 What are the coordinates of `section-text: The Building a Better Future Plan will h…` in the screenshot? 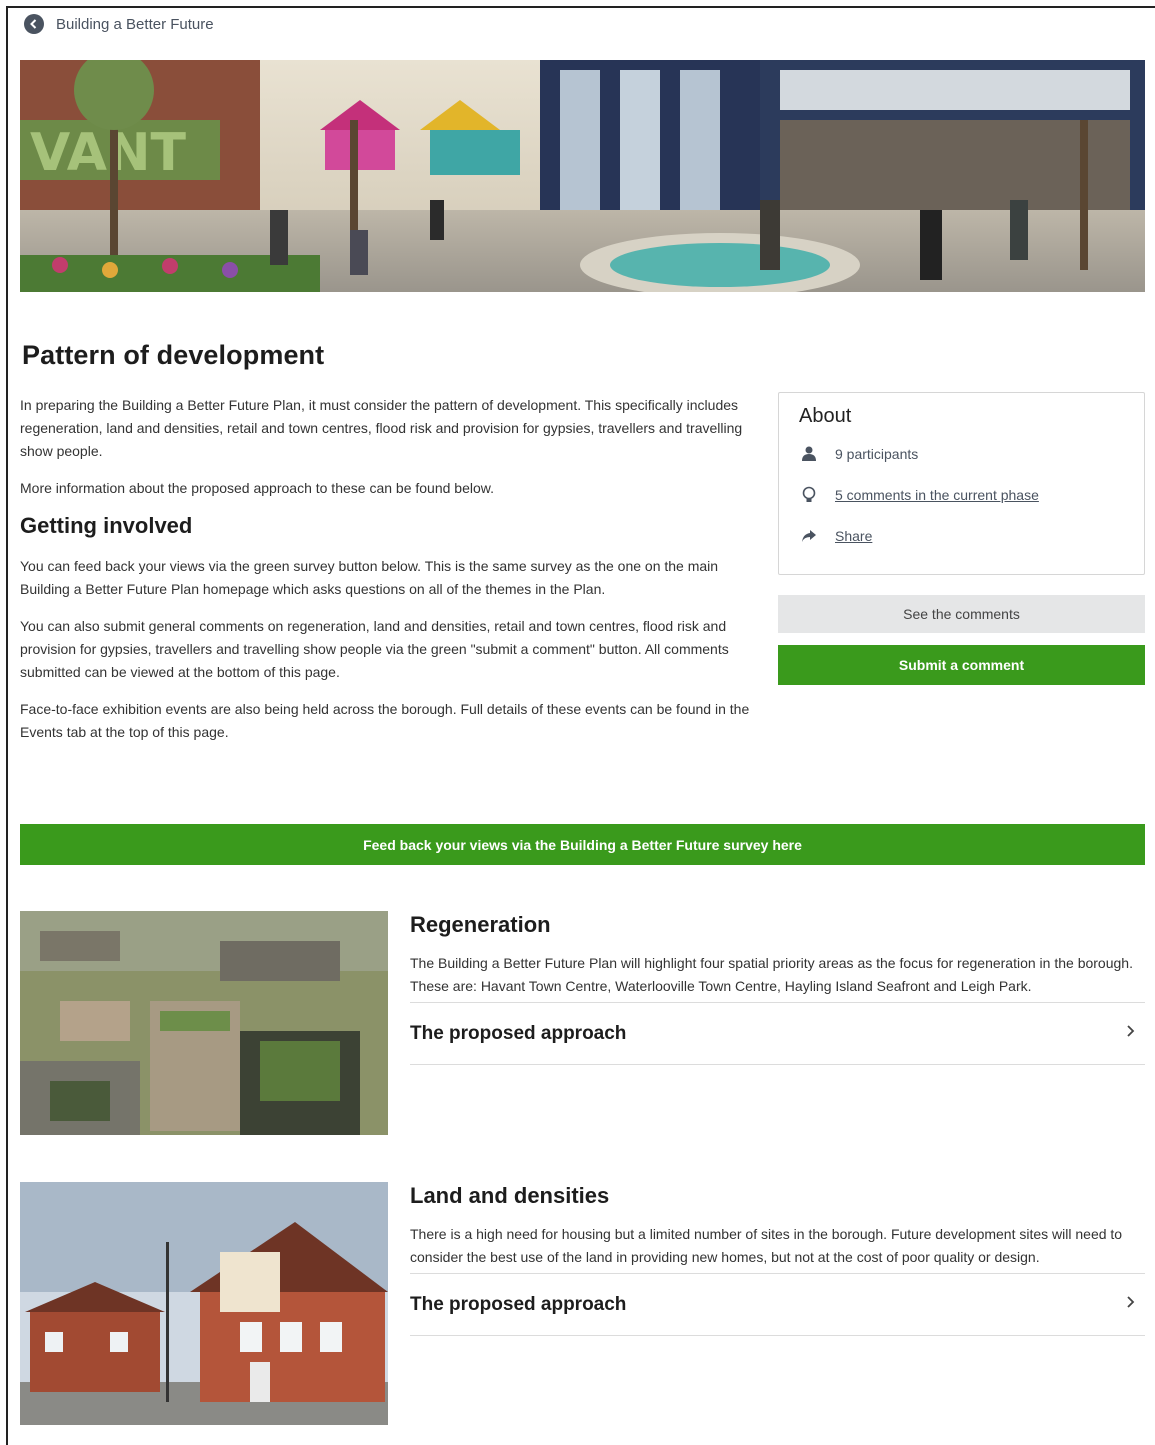 It's located at (777, 977).